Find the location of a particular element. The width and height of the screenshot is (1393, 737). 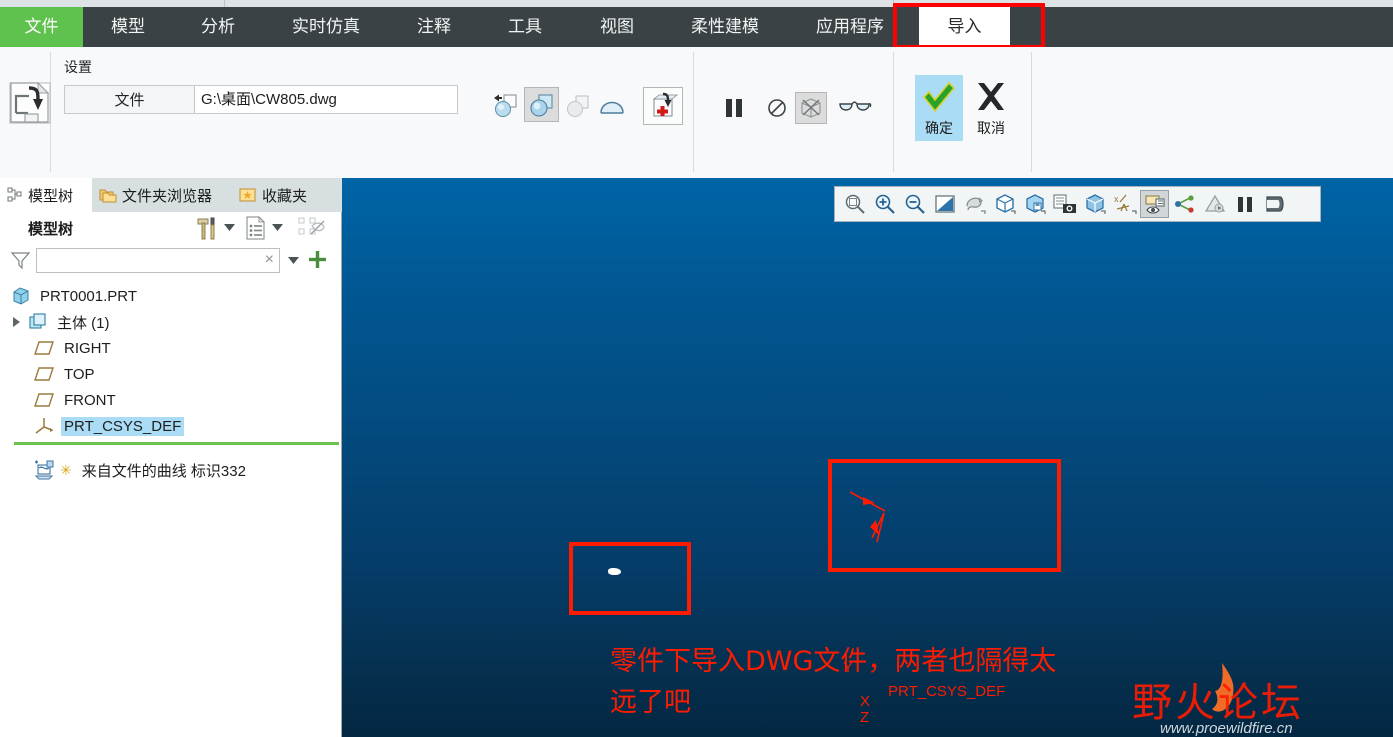

tree-item-right-plane: RIGHT is located at coordinates (74, 348).